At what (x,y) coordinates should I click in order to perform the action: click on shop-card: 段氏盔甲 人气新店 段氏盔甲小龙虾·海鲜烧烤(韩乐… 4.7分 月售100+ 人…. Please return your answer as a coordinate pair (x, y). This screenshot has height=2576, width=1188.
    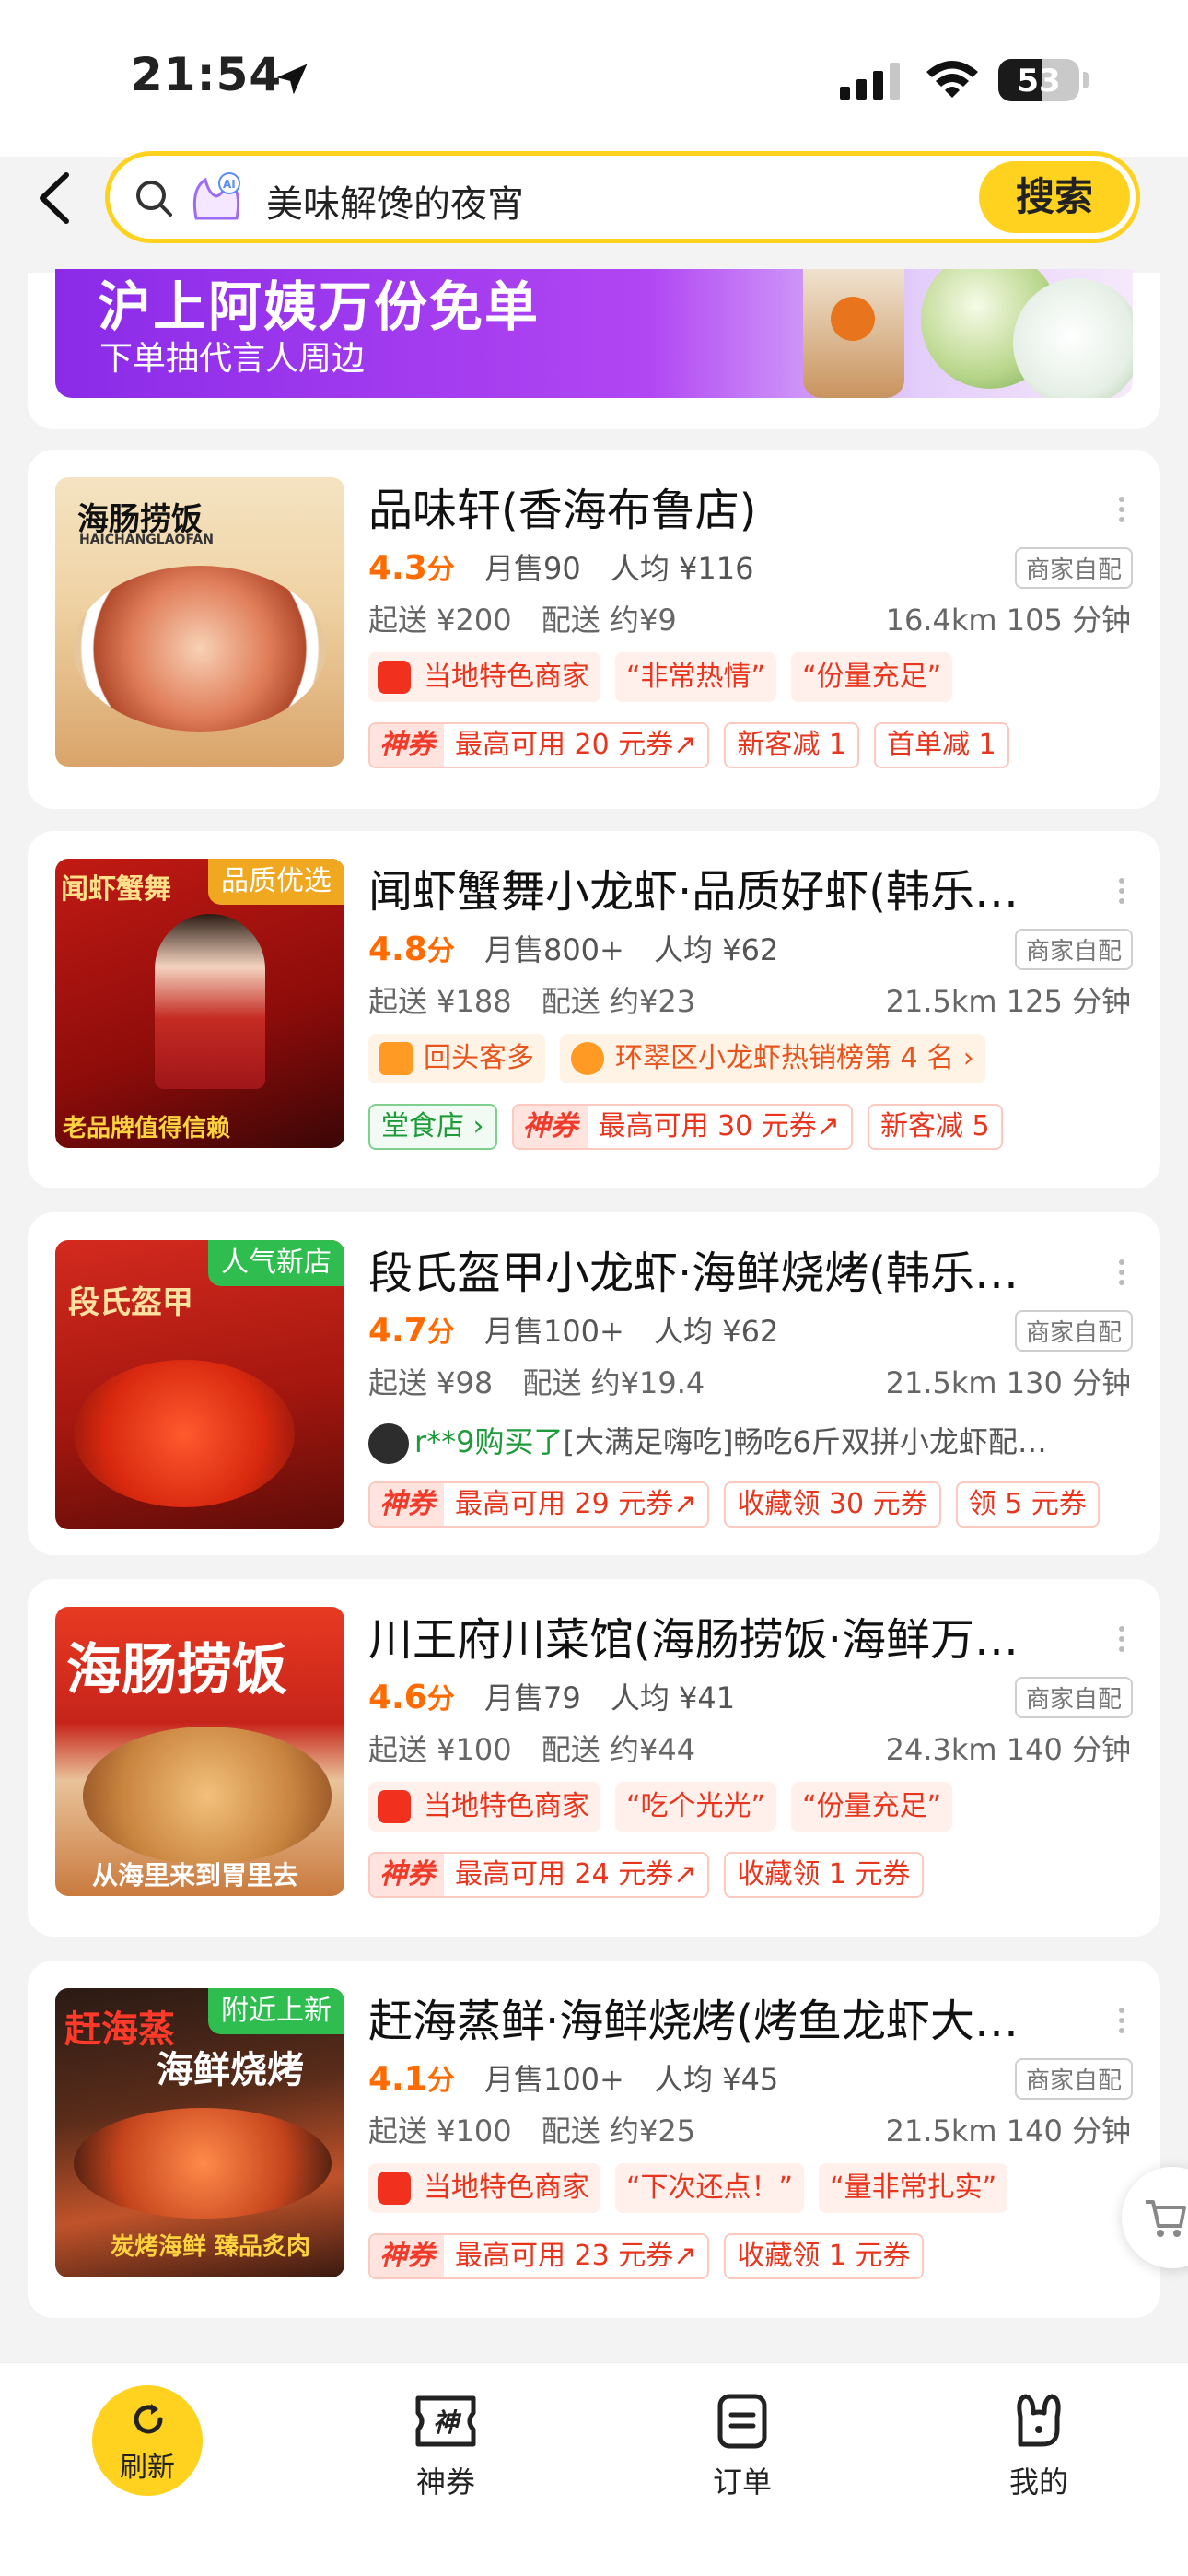
    Looking at the image, I should click on (594, 1383).